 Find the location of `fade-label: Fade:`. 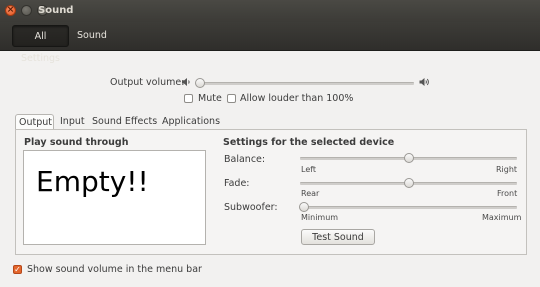

fade-label: Fade: is located at coordinates (237, 183).